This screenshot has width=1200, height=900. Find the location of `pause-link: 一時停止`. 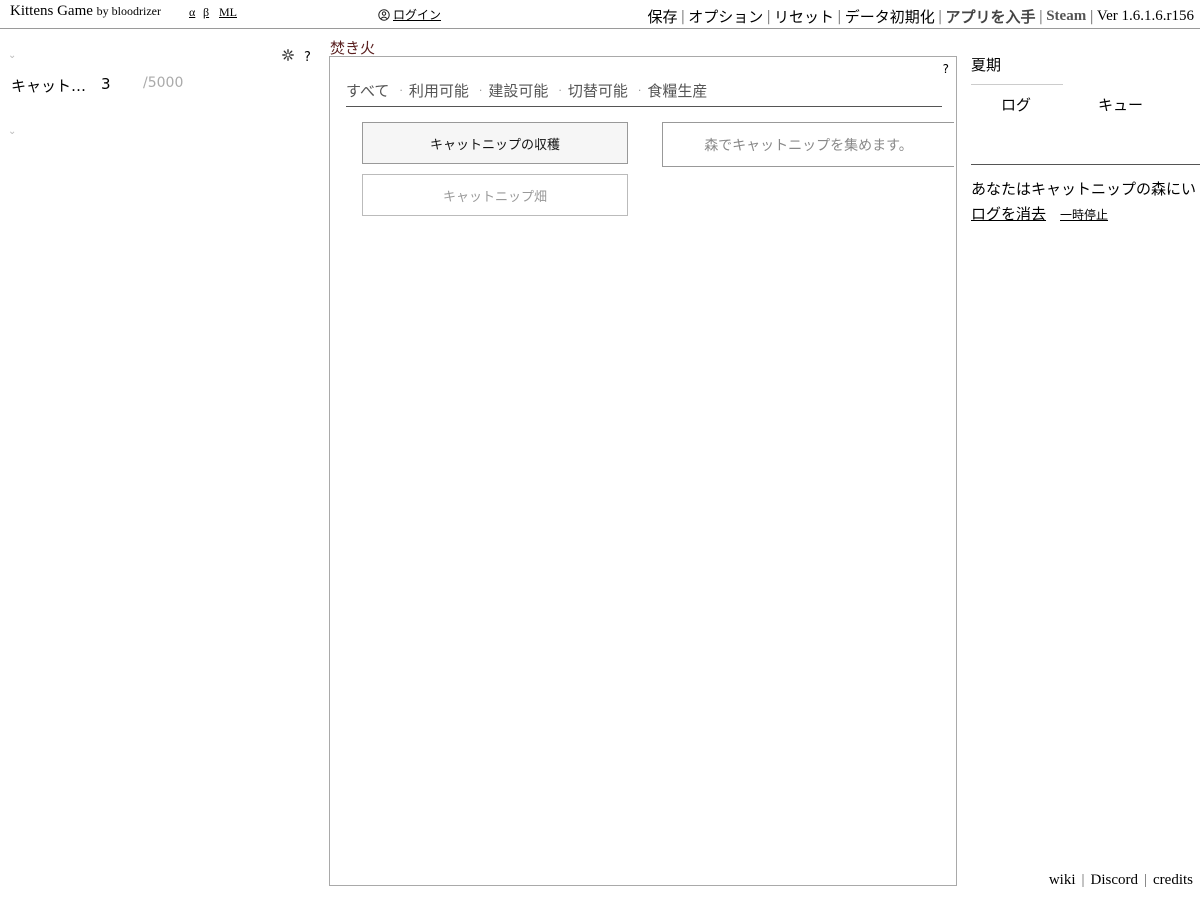

pause-link: 一時停止 is located at coordinates (1084, 214).